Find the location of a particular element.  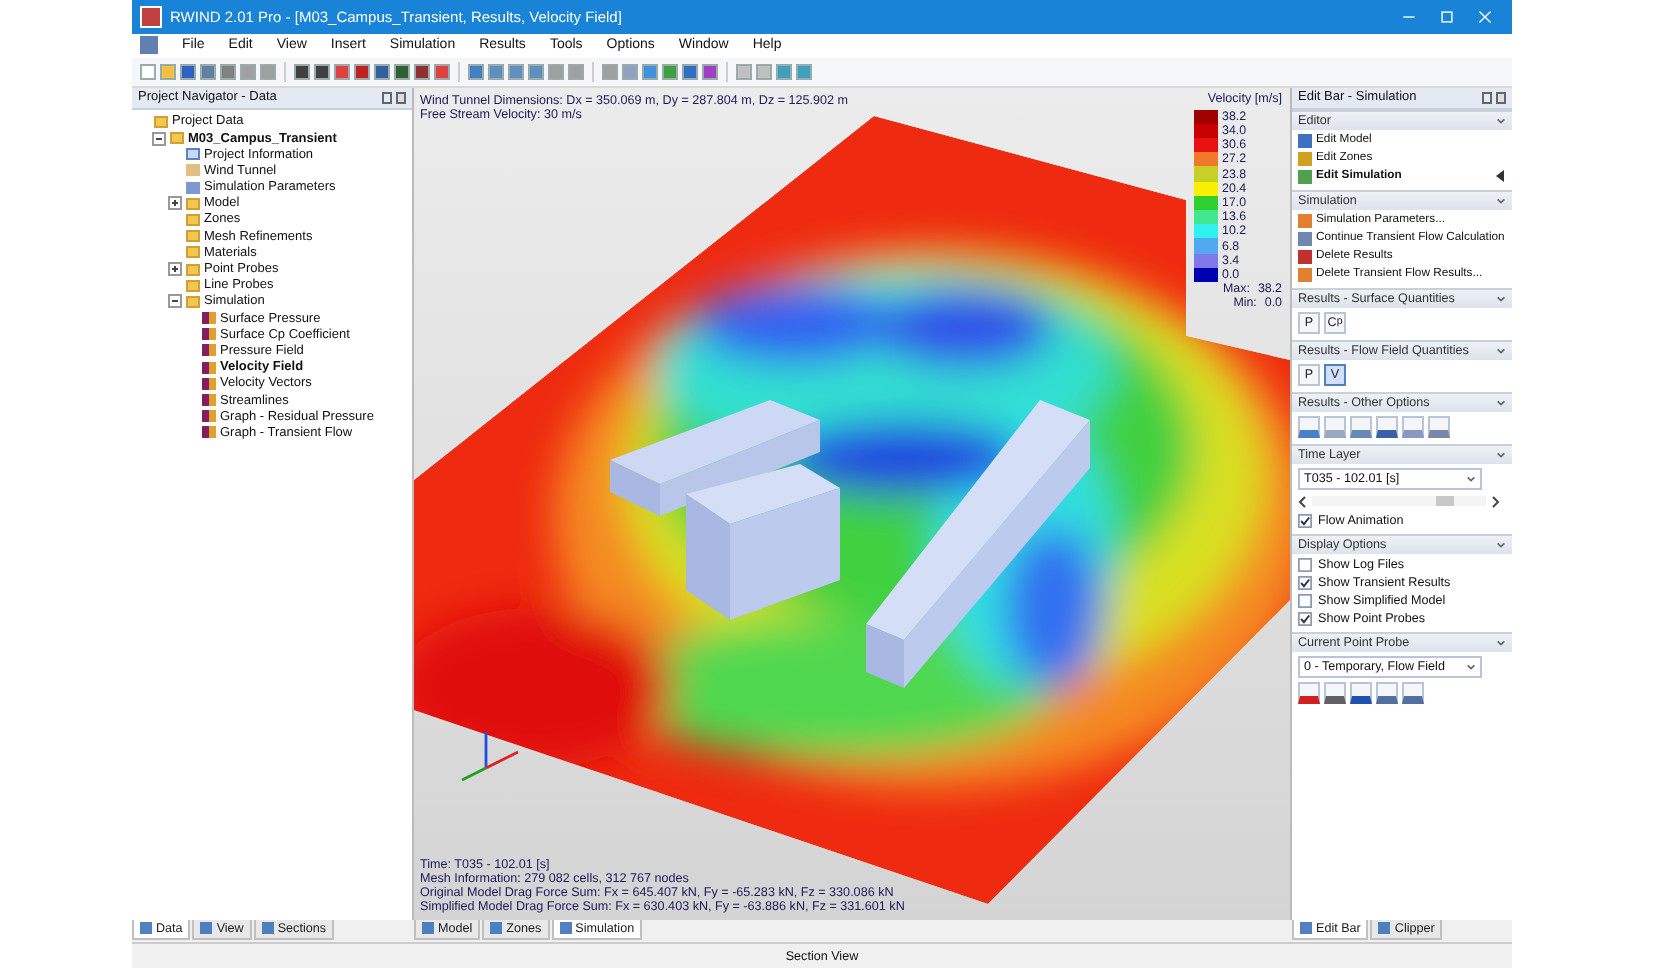

time-slider is located at coordinates (1399, 501).